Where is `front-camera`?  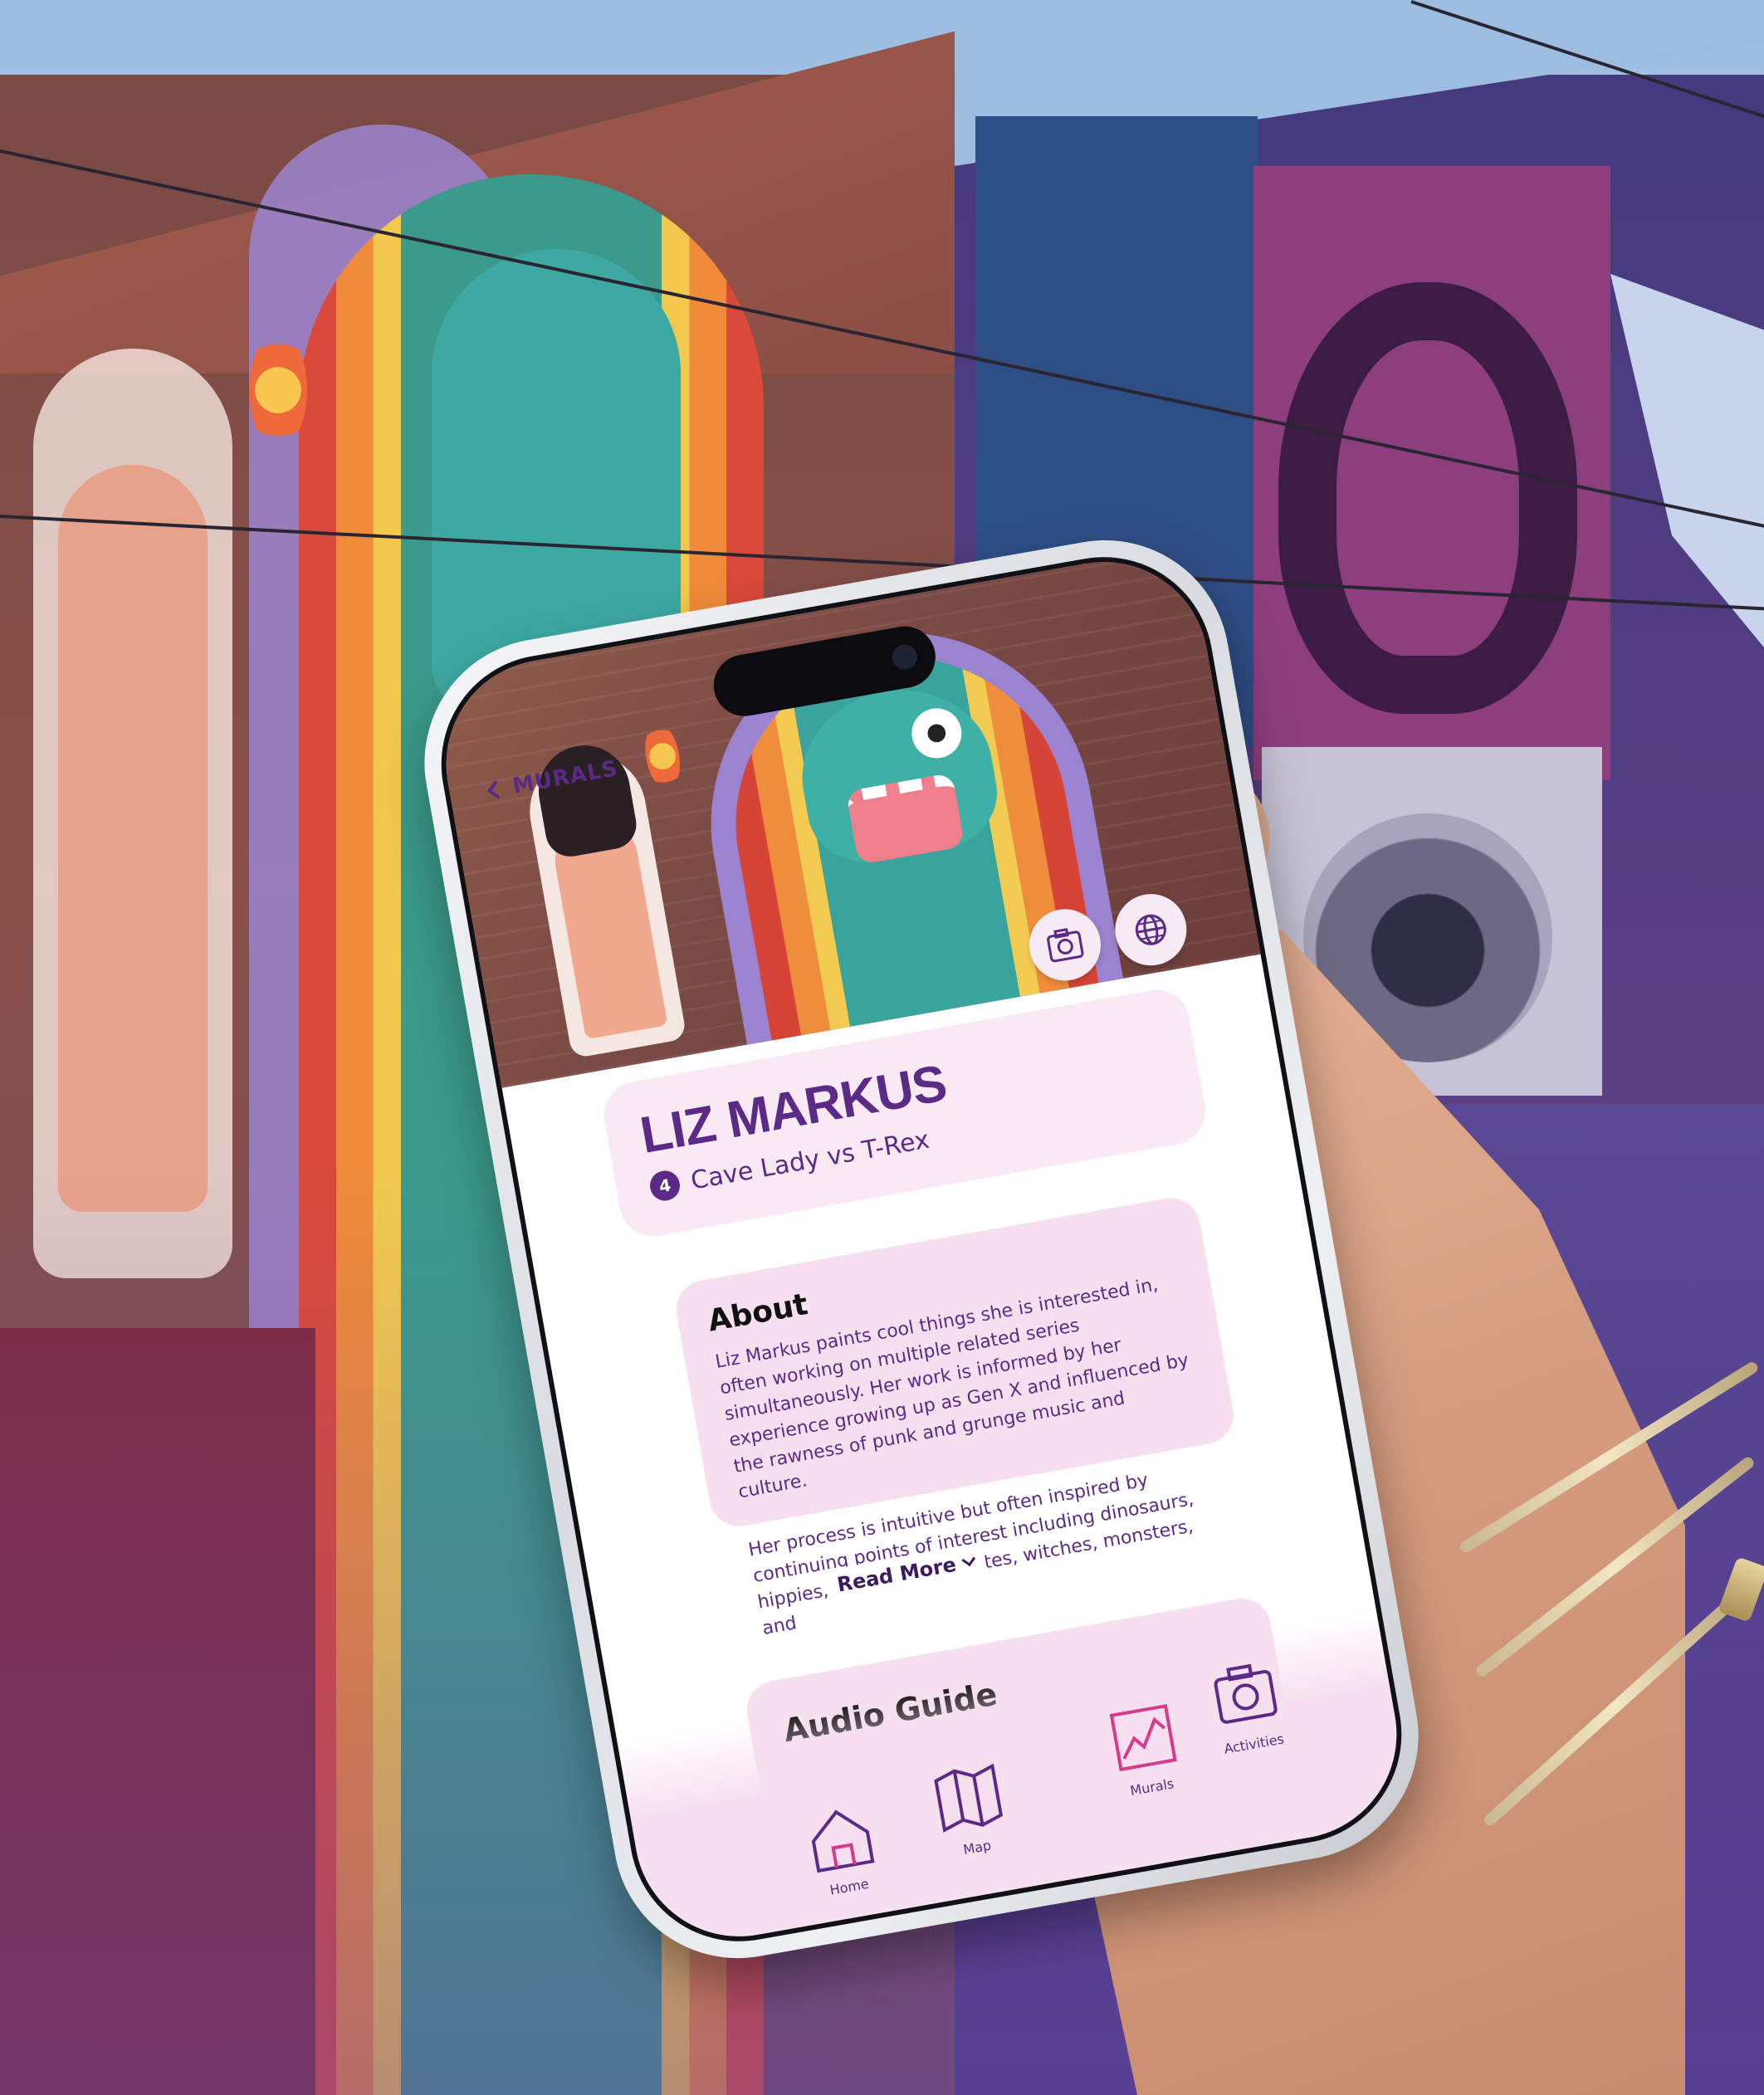
front-camera is located at coordinates (905, 657).